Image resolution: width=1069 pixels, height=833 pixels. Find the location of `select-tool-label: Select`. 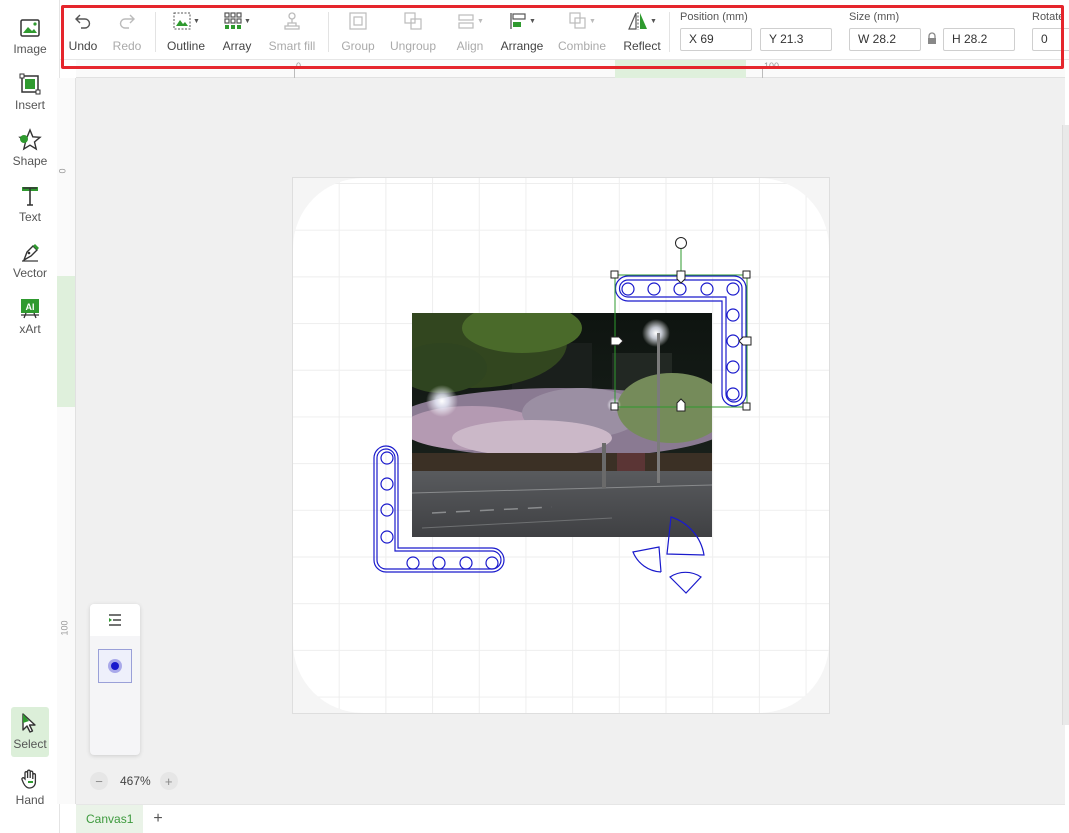

select-tool-label: Select is located at coordinates (30, 744).